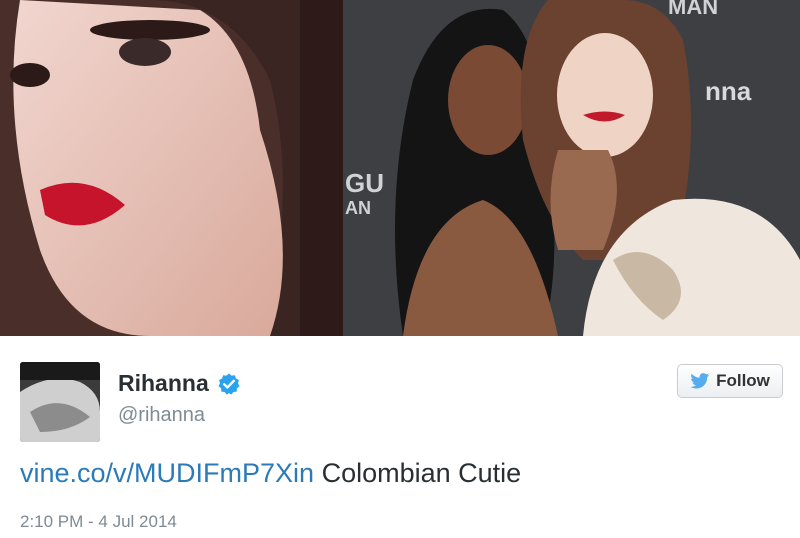 This screenshot has width=800, height=538. What do you see at coordinates (358, 208) in the screenshot?
I see `backdrop-text: AN` at bounding box center [358, 208].